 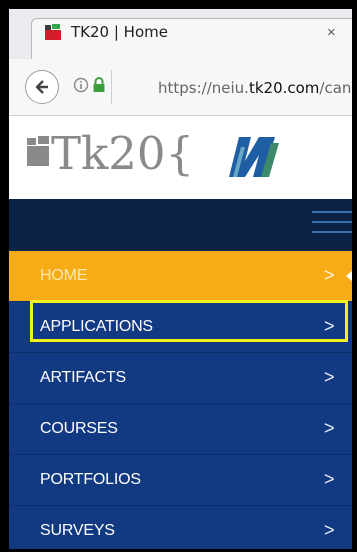 I want to click on url-field: https://neiu.tk20.com/can, so click(x=231, y=87).